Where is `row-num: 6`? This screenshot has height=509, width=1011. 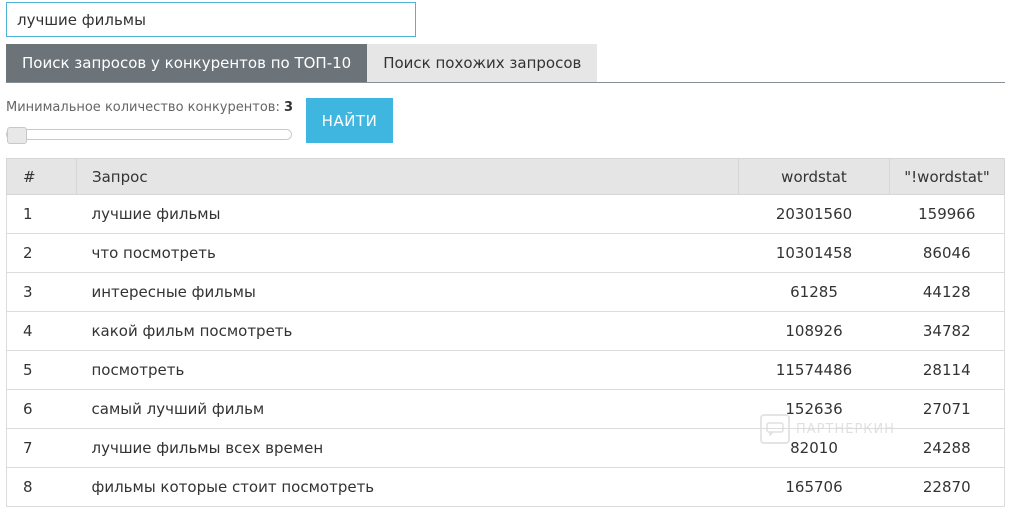 row-num: 6 is located at coordinates (41, 409).